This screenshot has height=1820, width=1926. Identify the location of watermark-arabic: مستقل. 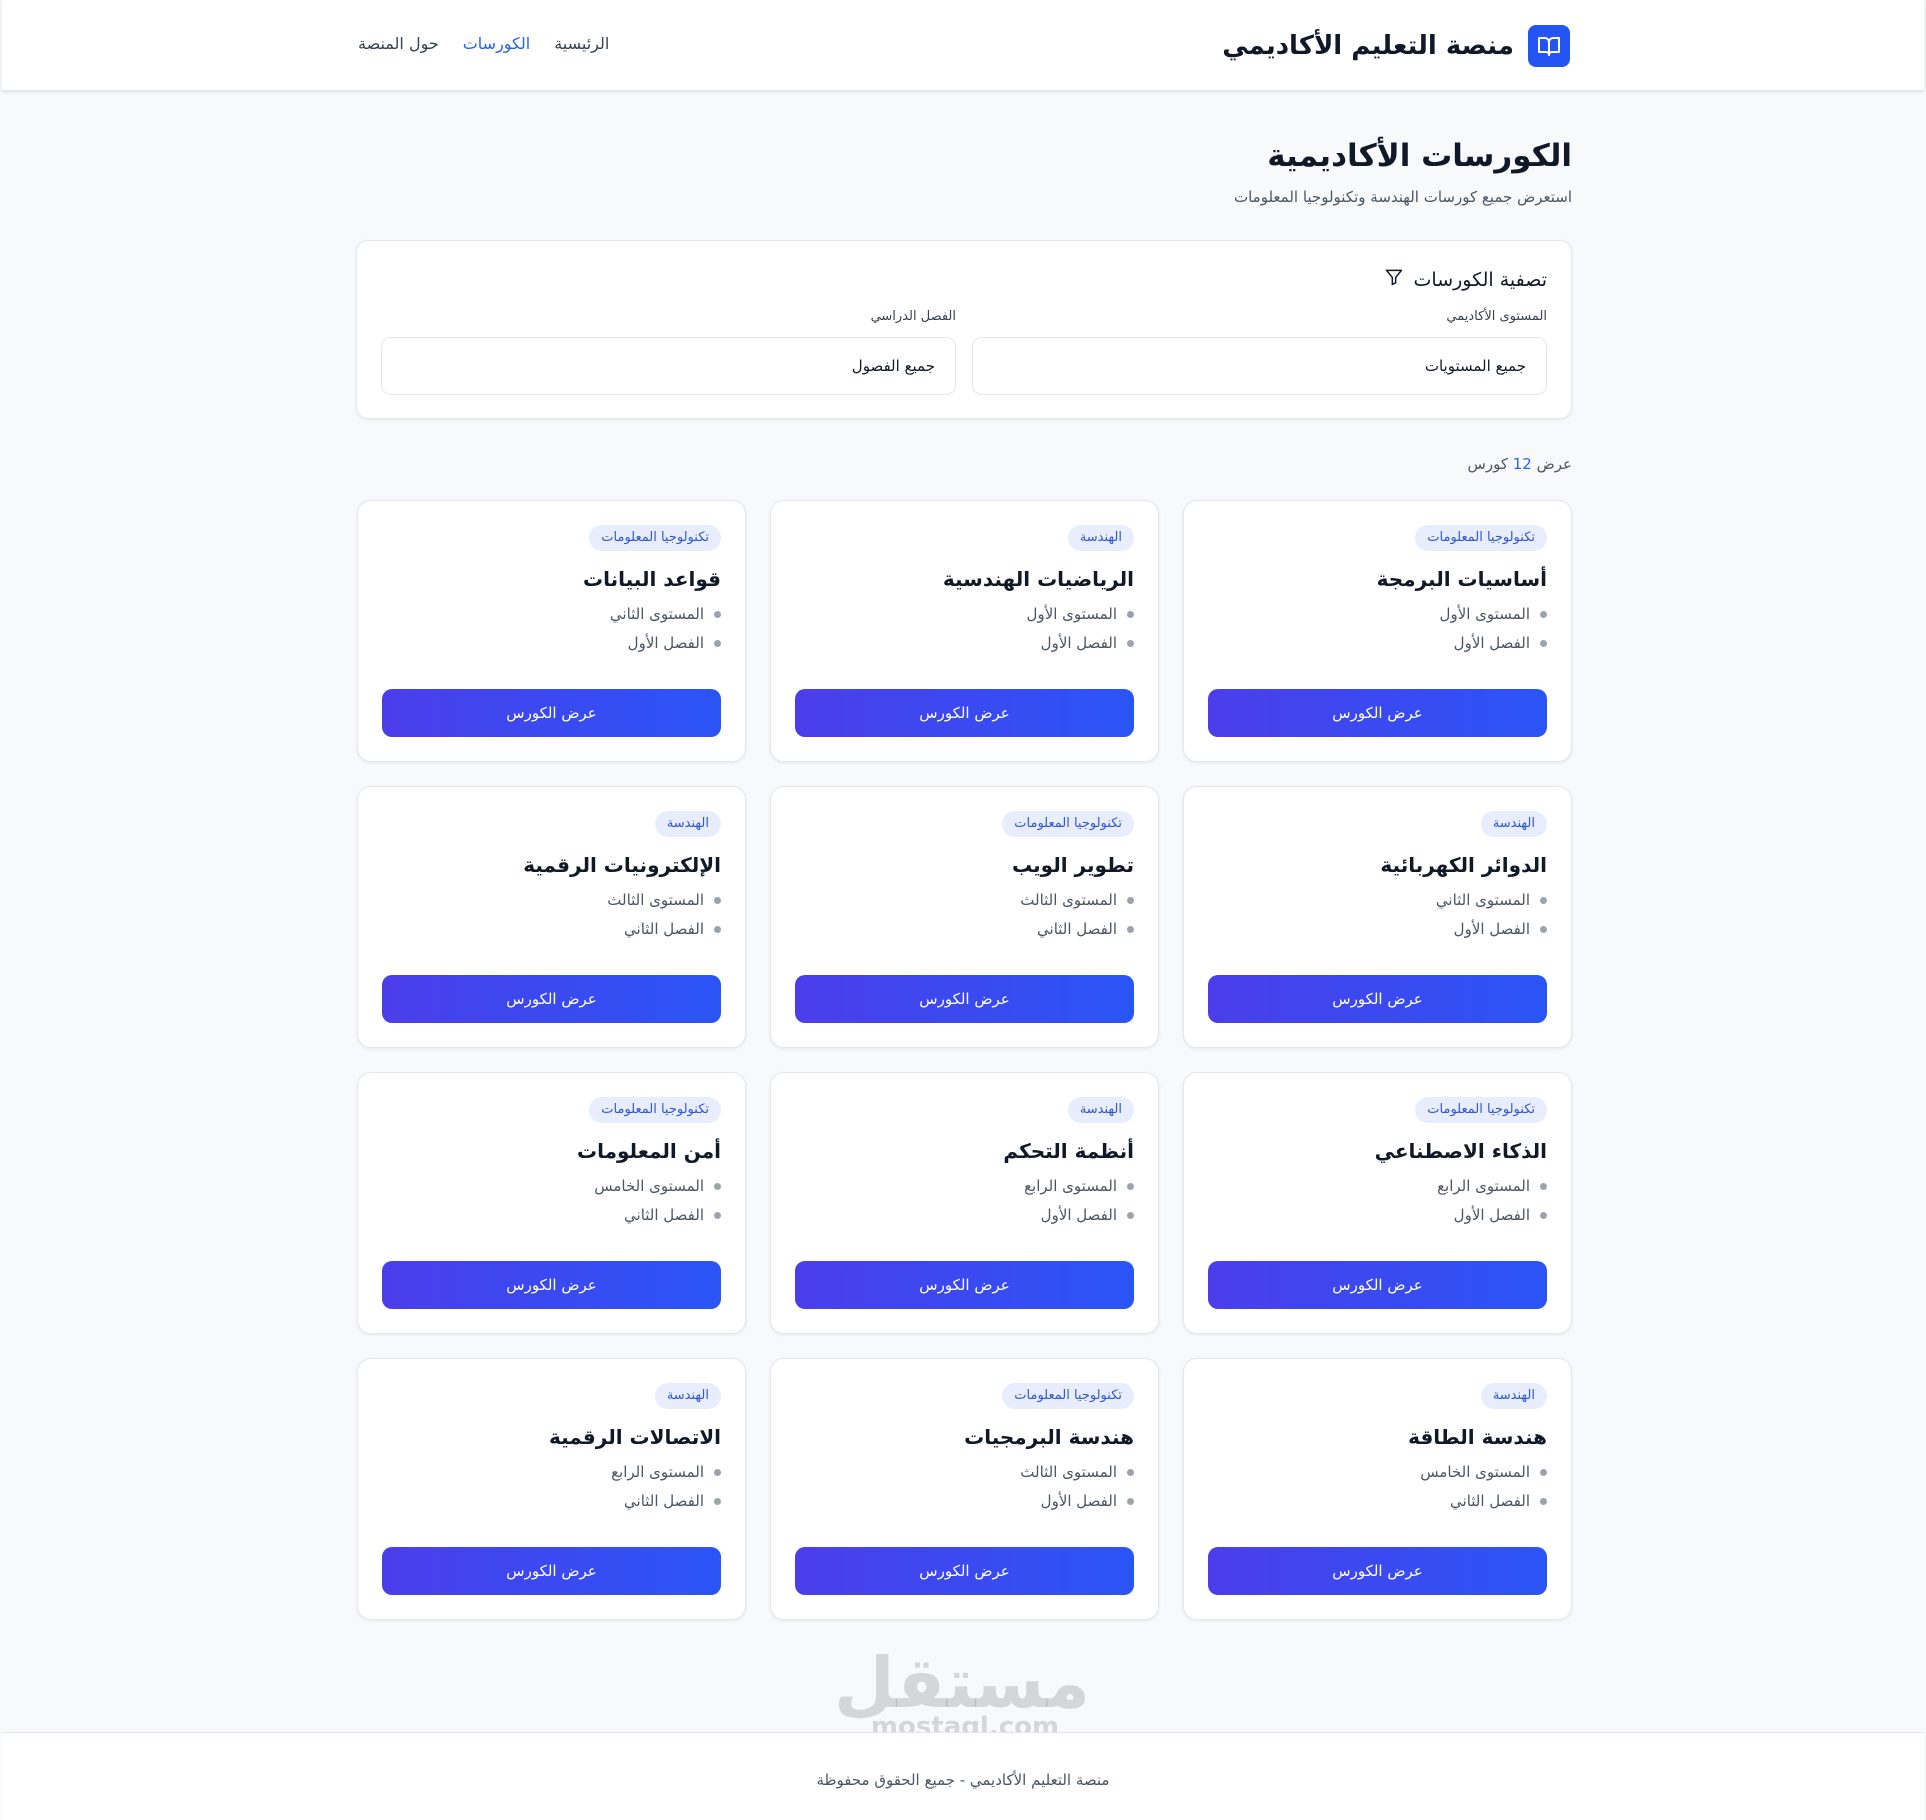
(961, 1683).